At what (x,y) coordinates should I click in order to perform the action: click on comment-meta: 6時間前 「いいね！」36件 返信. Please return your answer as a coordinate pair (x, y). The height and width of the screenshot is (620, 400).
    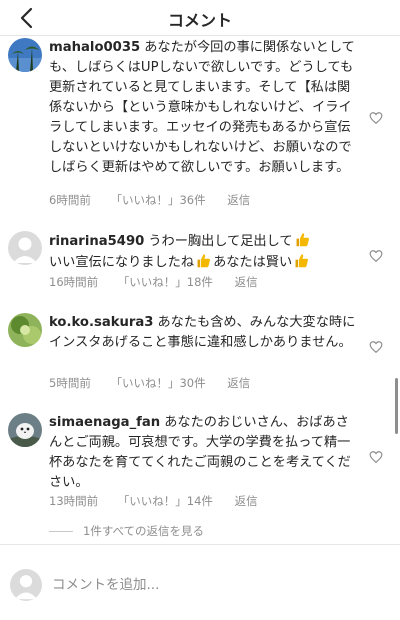
    Looking at the image, I should click on (157, 200).